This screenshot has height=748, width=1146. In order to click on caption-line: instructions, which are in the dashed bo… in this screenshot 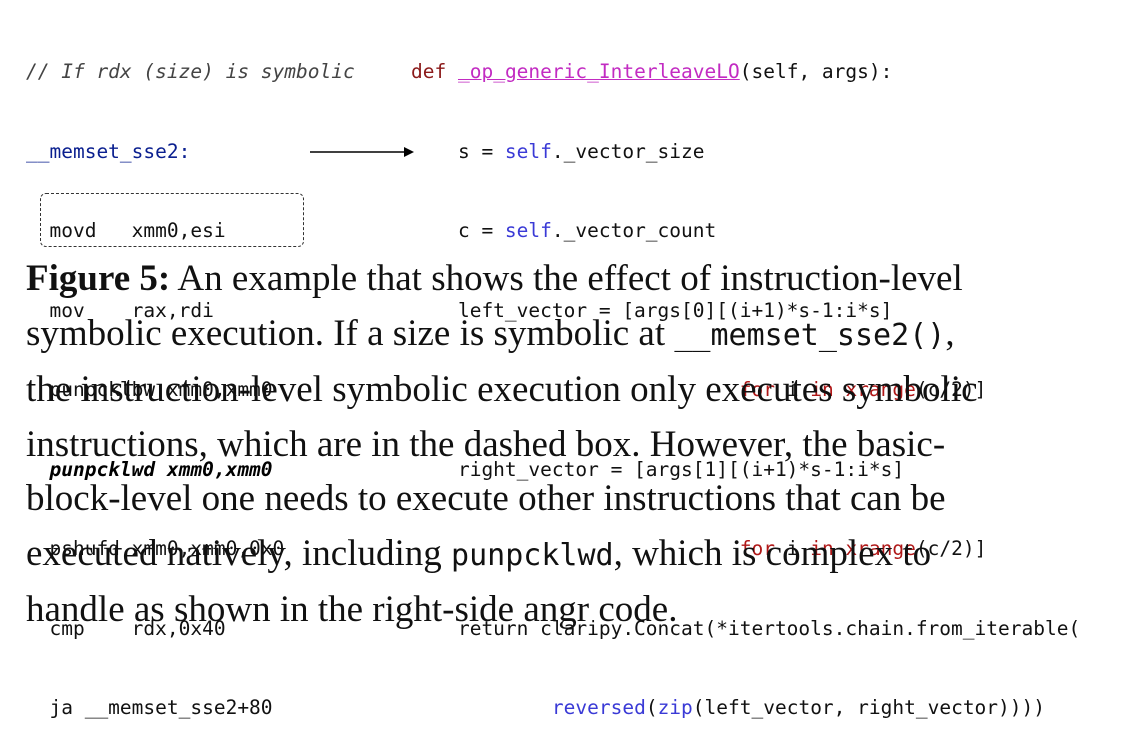, I will do `click(486, 444)`.